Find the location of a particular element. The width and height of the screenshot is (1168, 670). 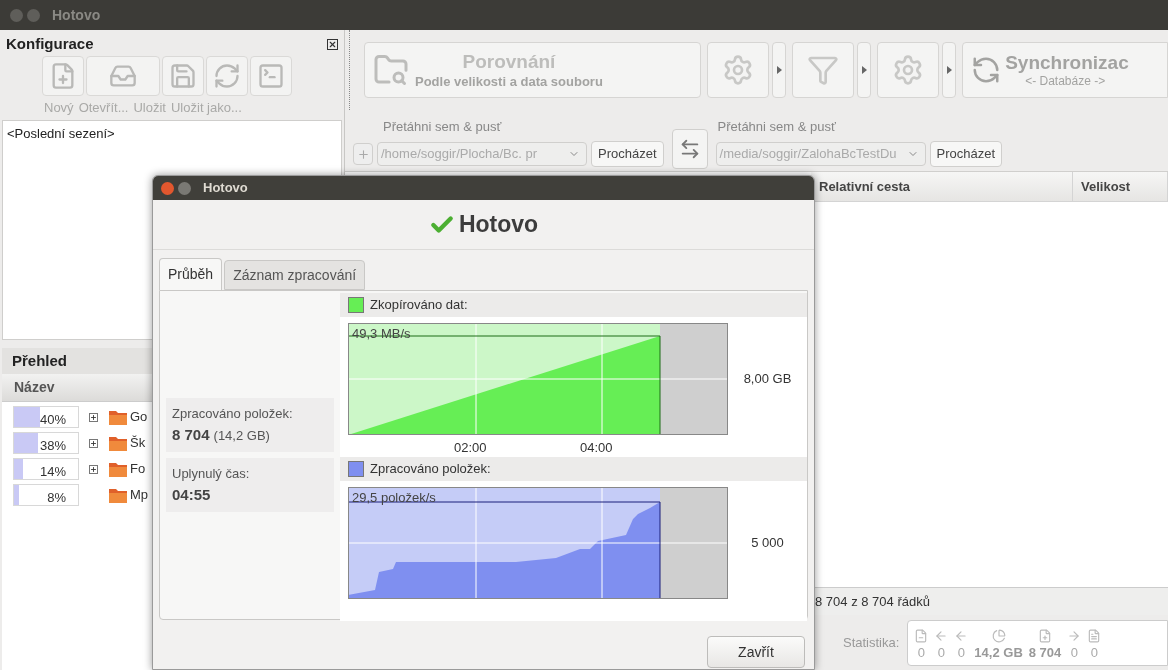

tool-label: Nový is located at coordinates (59, 108).